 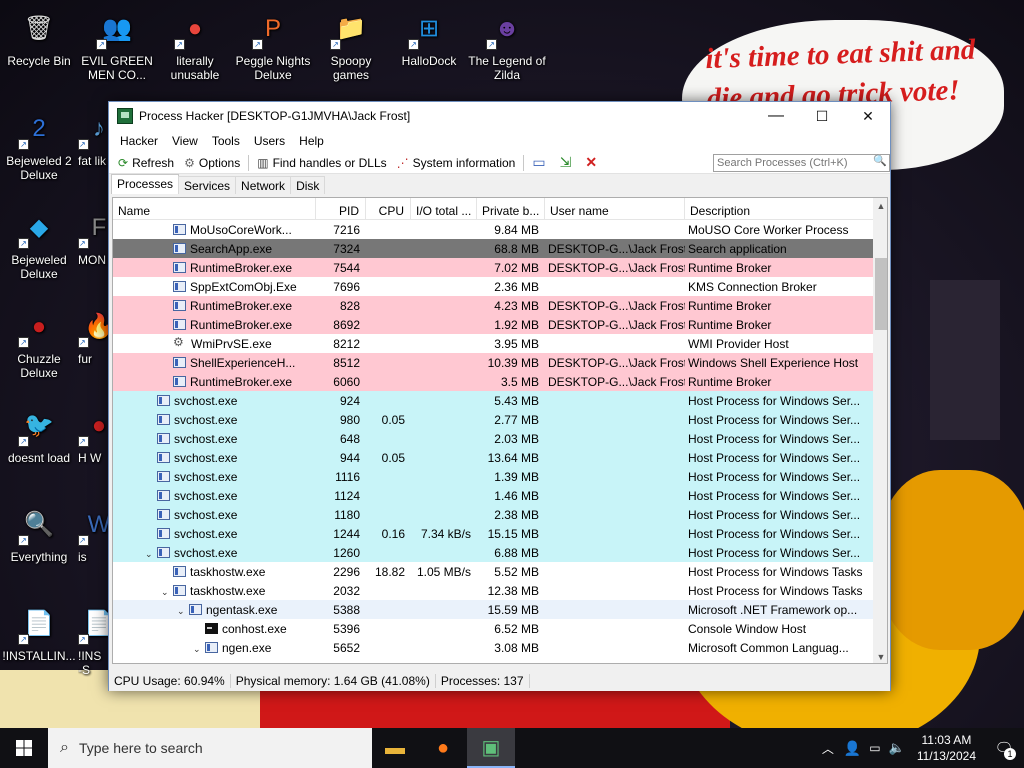 What do you see at coordinates (868, 116) in the screenshot?
I see `close-button: ✕` at bounding box center [868, 116].